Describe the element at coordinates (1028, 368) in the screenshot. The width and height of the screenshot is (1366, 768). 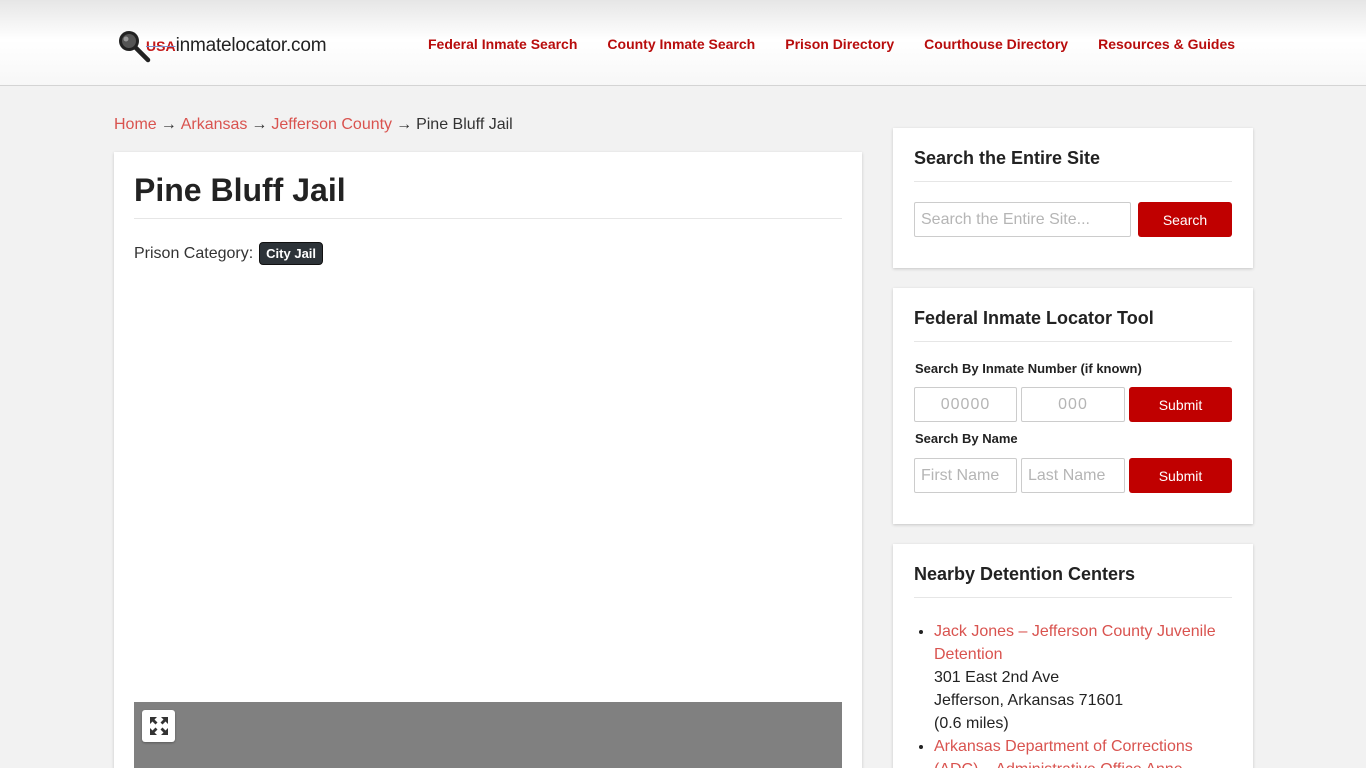
I see `inmate-number-label: Search By Inmate Number (if known)` at that location.